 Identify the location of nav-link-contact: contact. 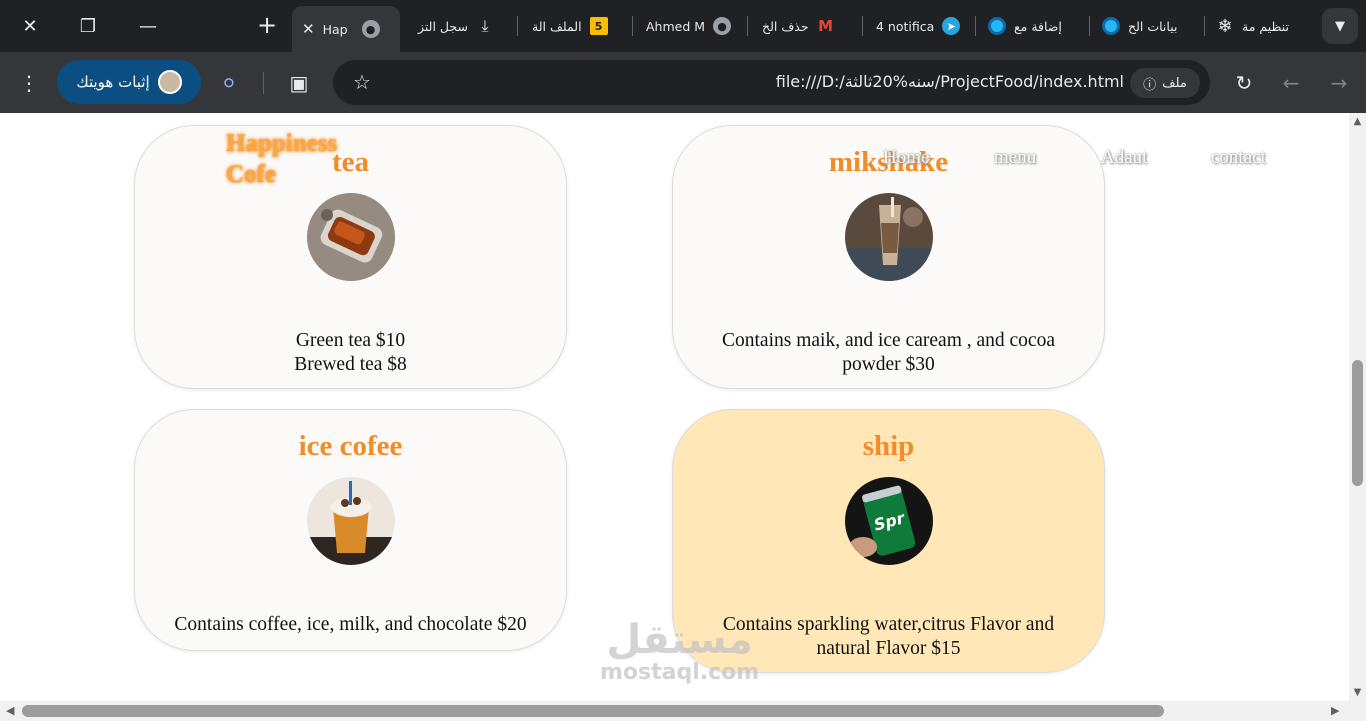
(1238, 158).